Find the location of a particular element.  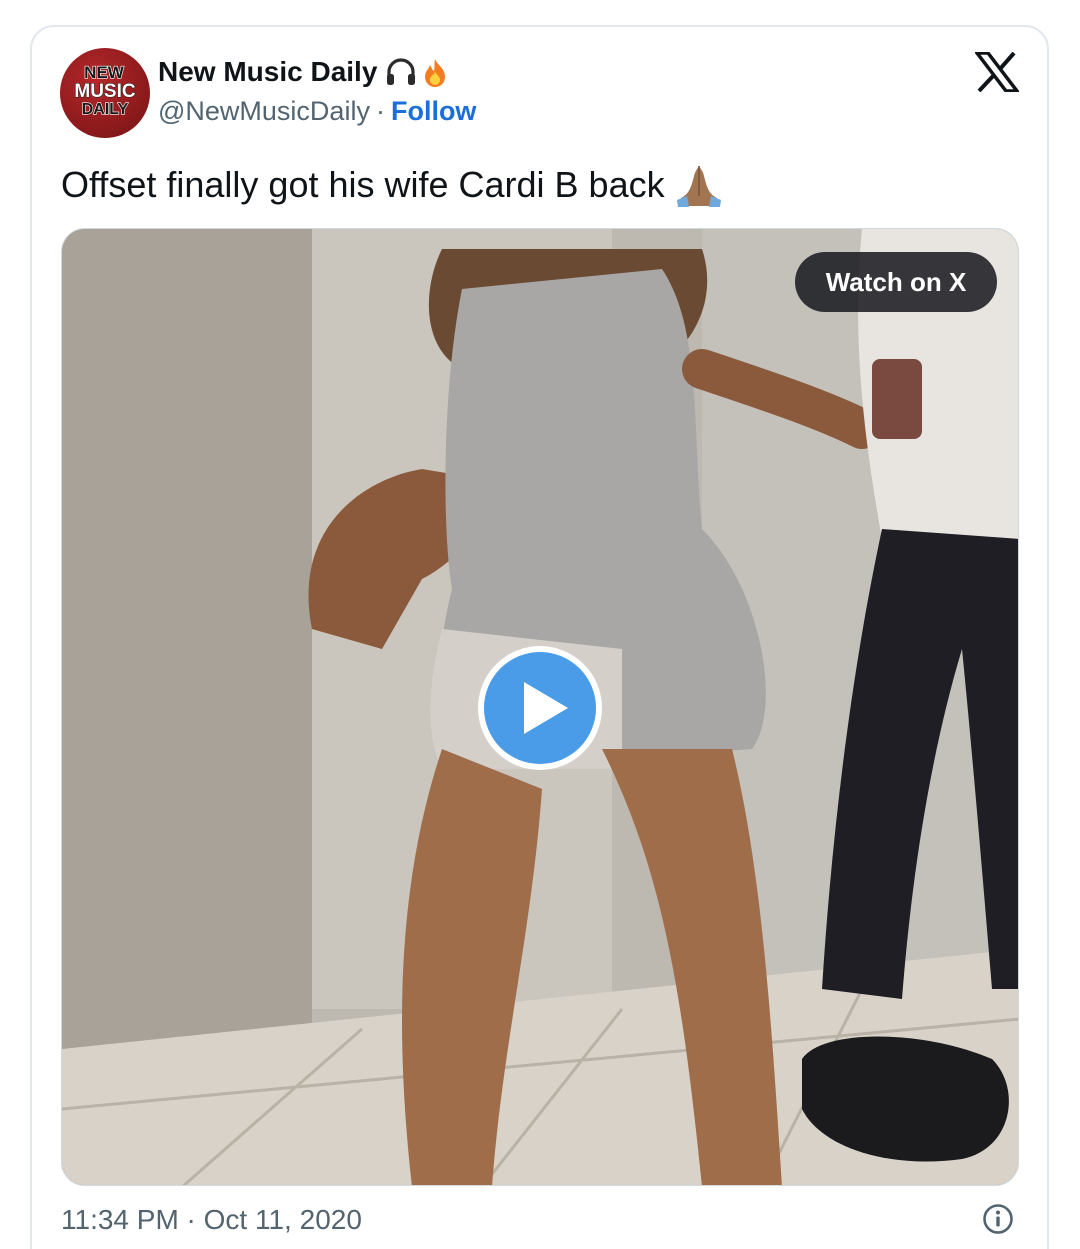

avatar: NEW MUSIC DAILY is located at coordinates (105, 93).